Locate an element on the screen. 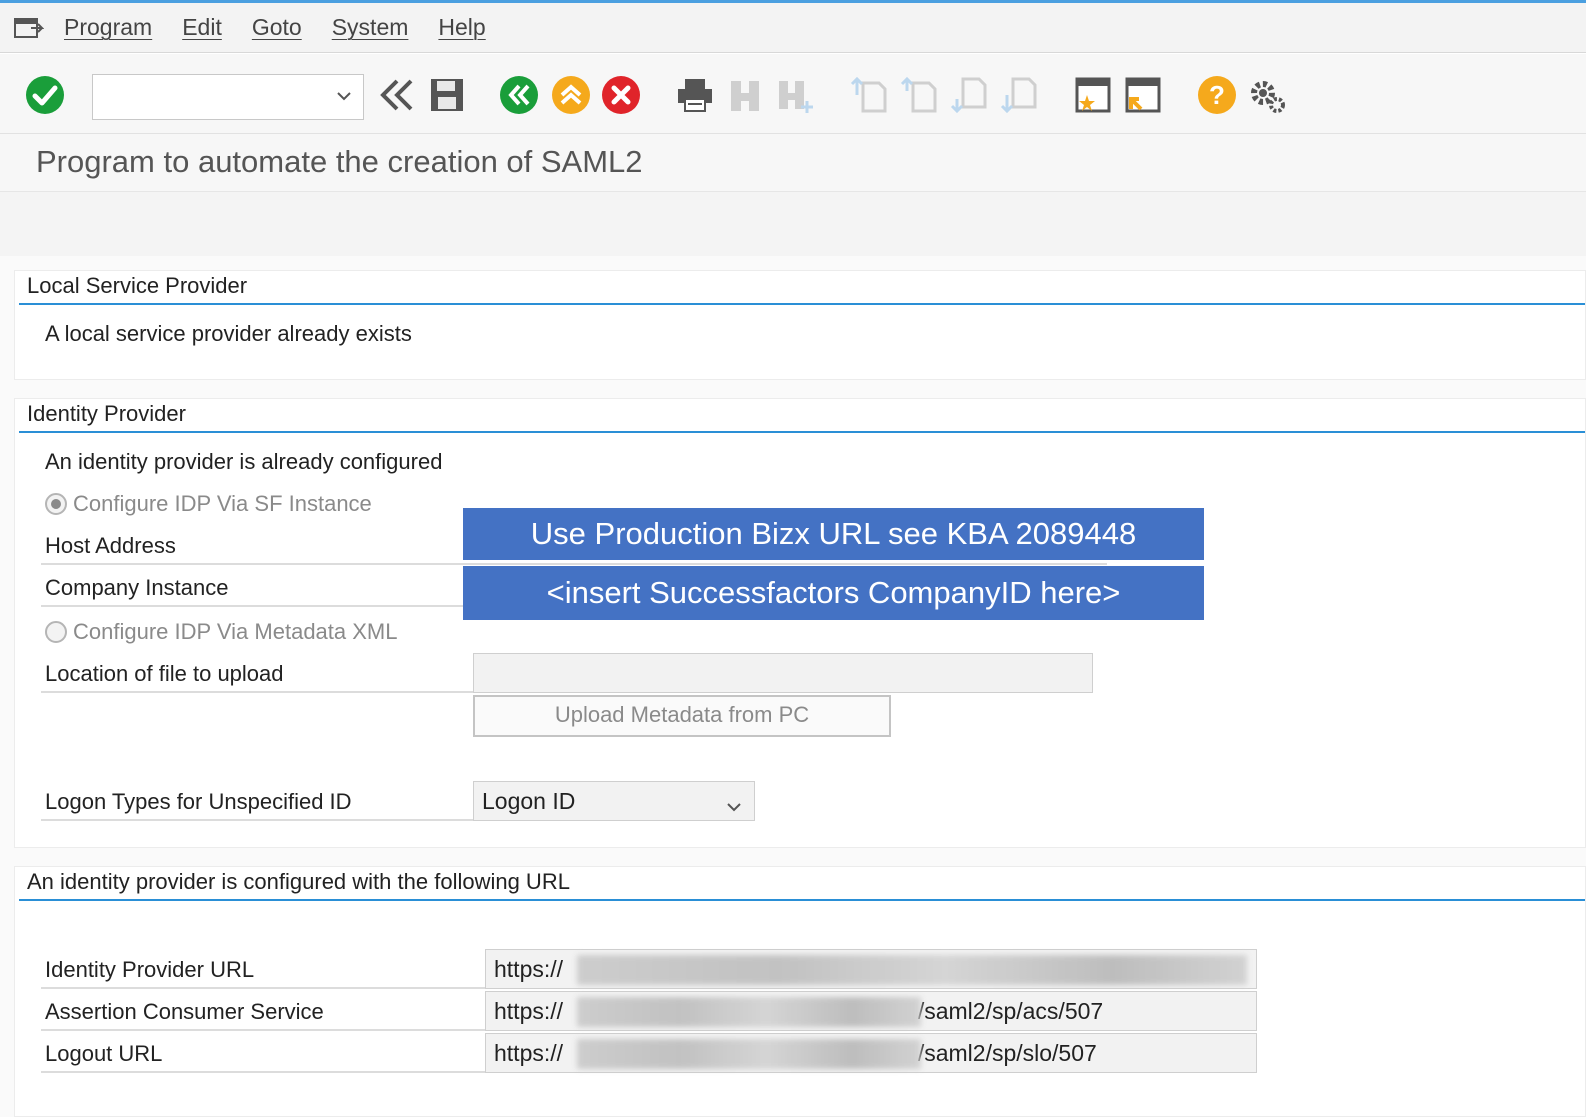 The image size is (1586, 1117). logon-types-underline is located at coordinates (261, 820).